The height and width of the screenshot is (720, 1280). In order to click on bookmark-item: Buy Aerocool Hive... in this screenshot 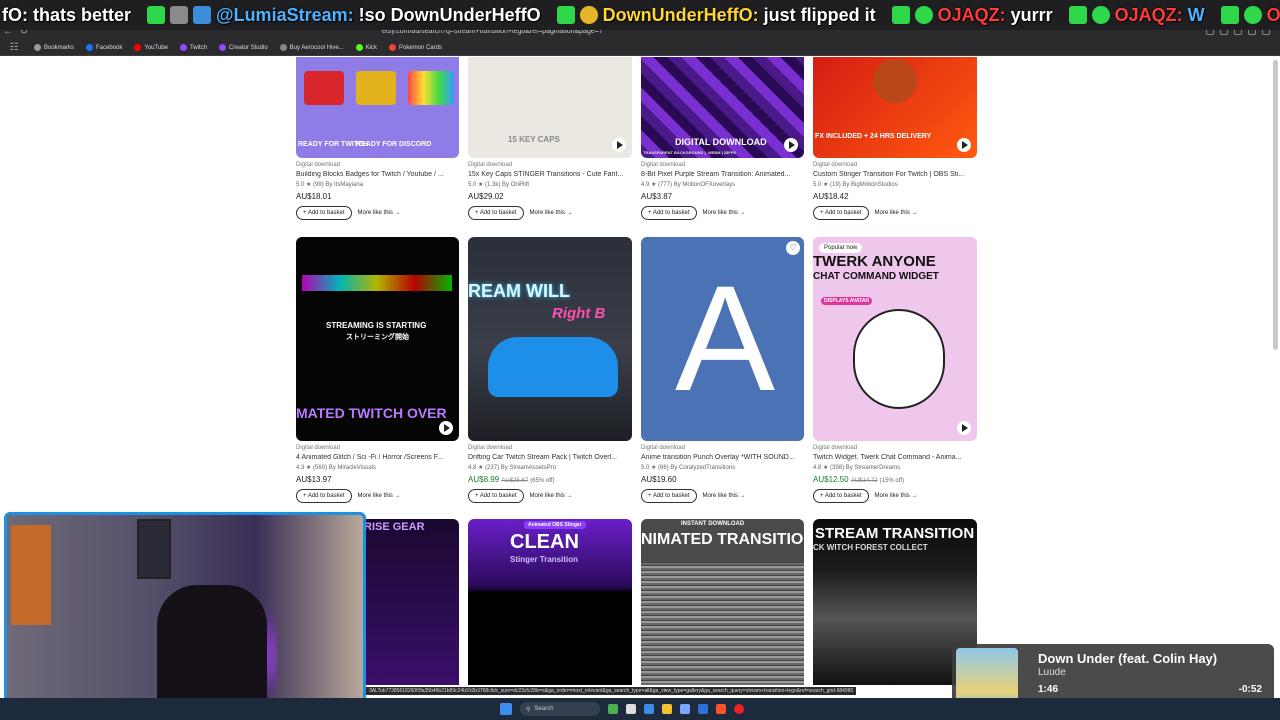, I will do `click(311, 47)`.